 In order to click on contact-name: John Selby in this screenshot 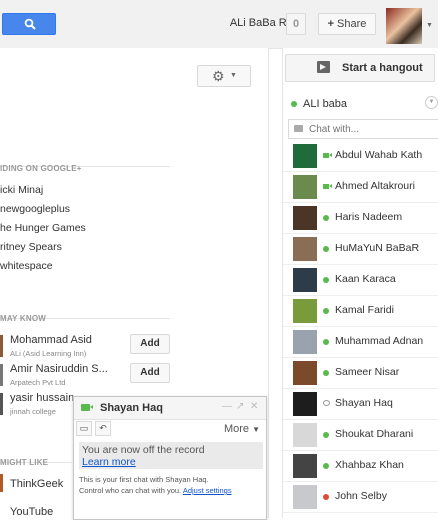, I will do `click(361, 496)`.